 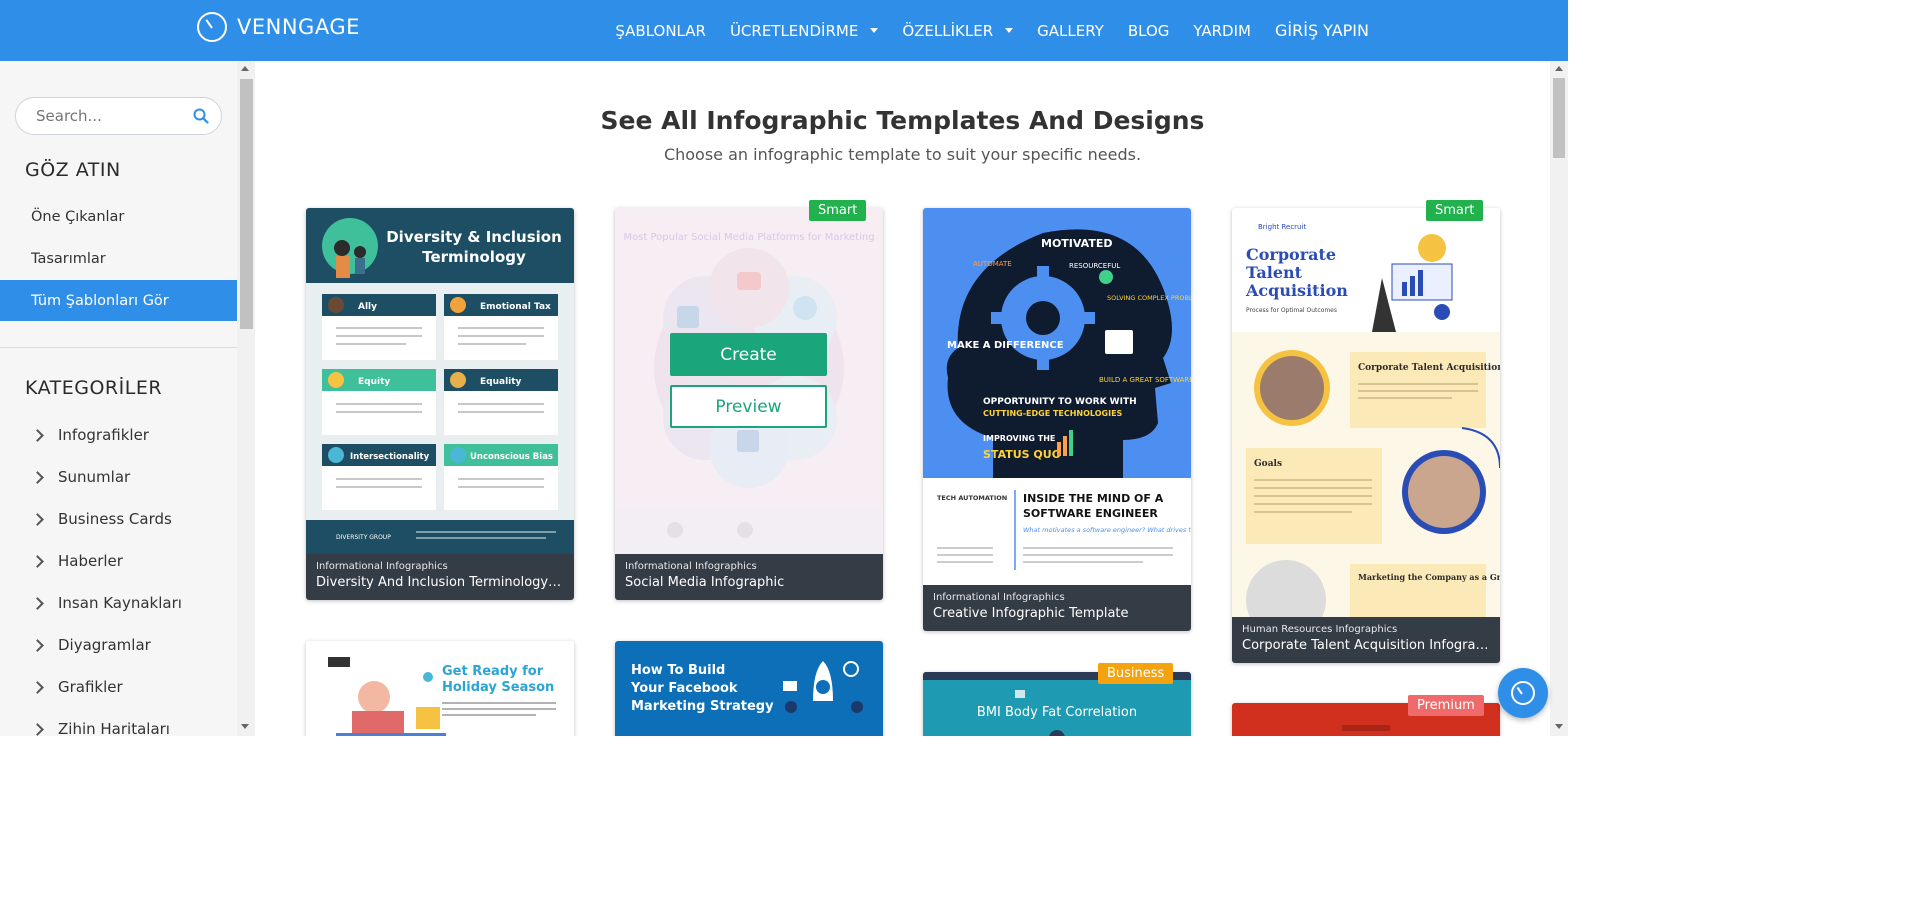 I want to click on venngage-logo: VENNGAGE, so click(x=278, y=27).